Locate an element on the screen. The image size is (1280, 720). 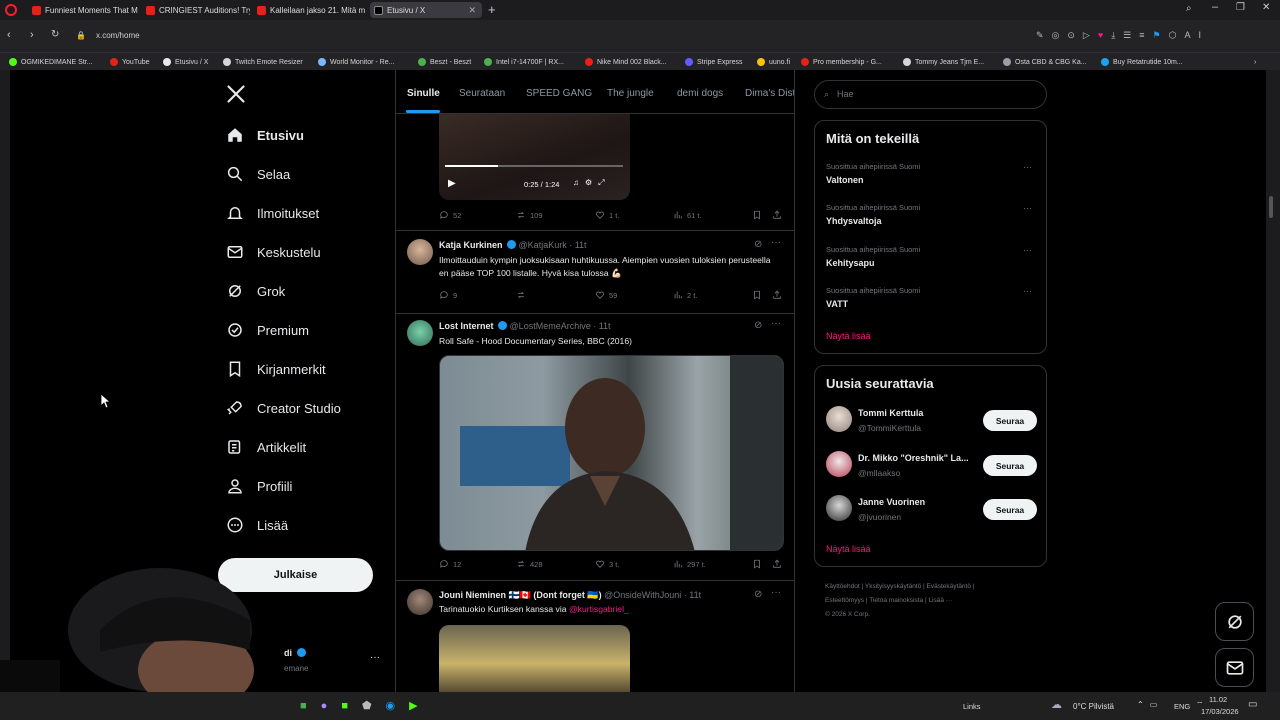
browser-tab: Kalleilaan jakso 21. Mitä m is located at coordinates (309, 10).